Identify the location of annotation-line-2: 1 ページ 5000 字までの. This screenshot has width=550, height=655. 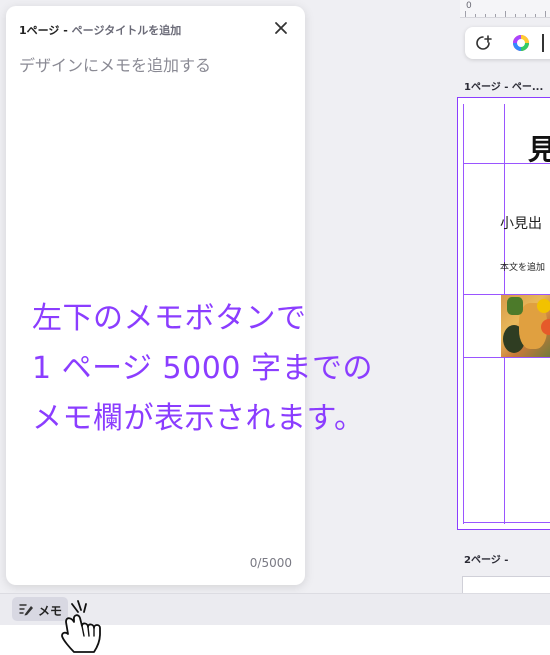
(202, 368).